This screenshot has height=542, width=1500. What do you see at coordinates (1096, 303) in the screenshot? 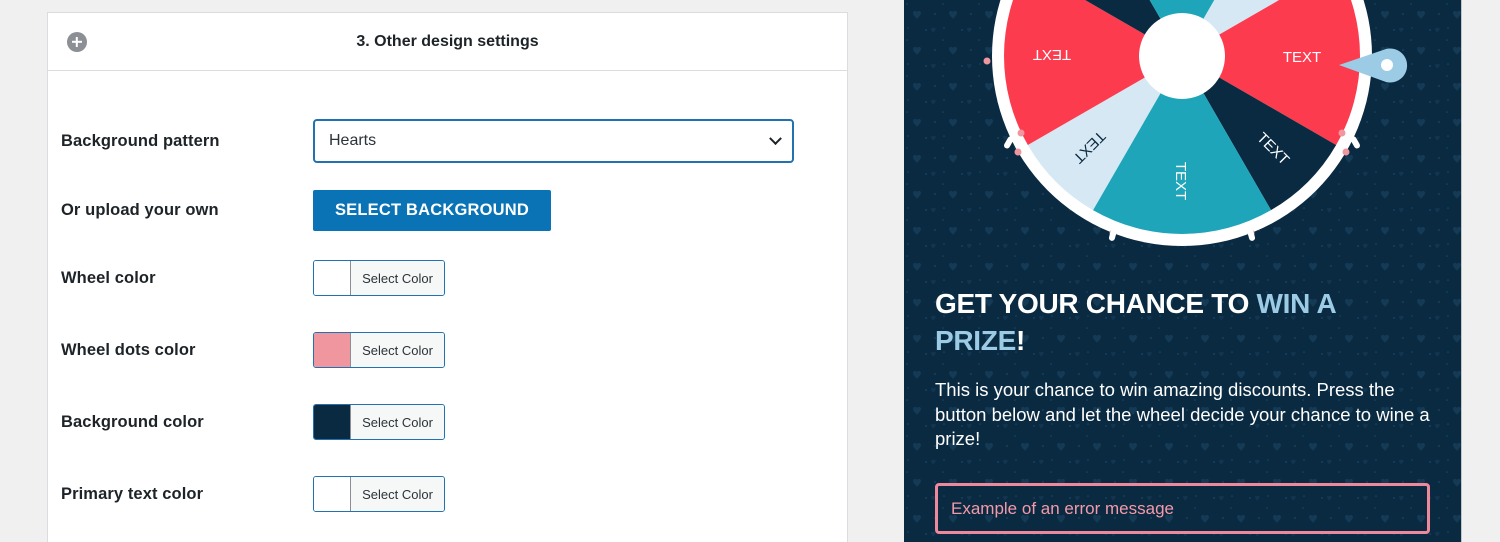
I see `headline-text: GET YOUR CHANCE TO` at bounding box center [1096, 303].